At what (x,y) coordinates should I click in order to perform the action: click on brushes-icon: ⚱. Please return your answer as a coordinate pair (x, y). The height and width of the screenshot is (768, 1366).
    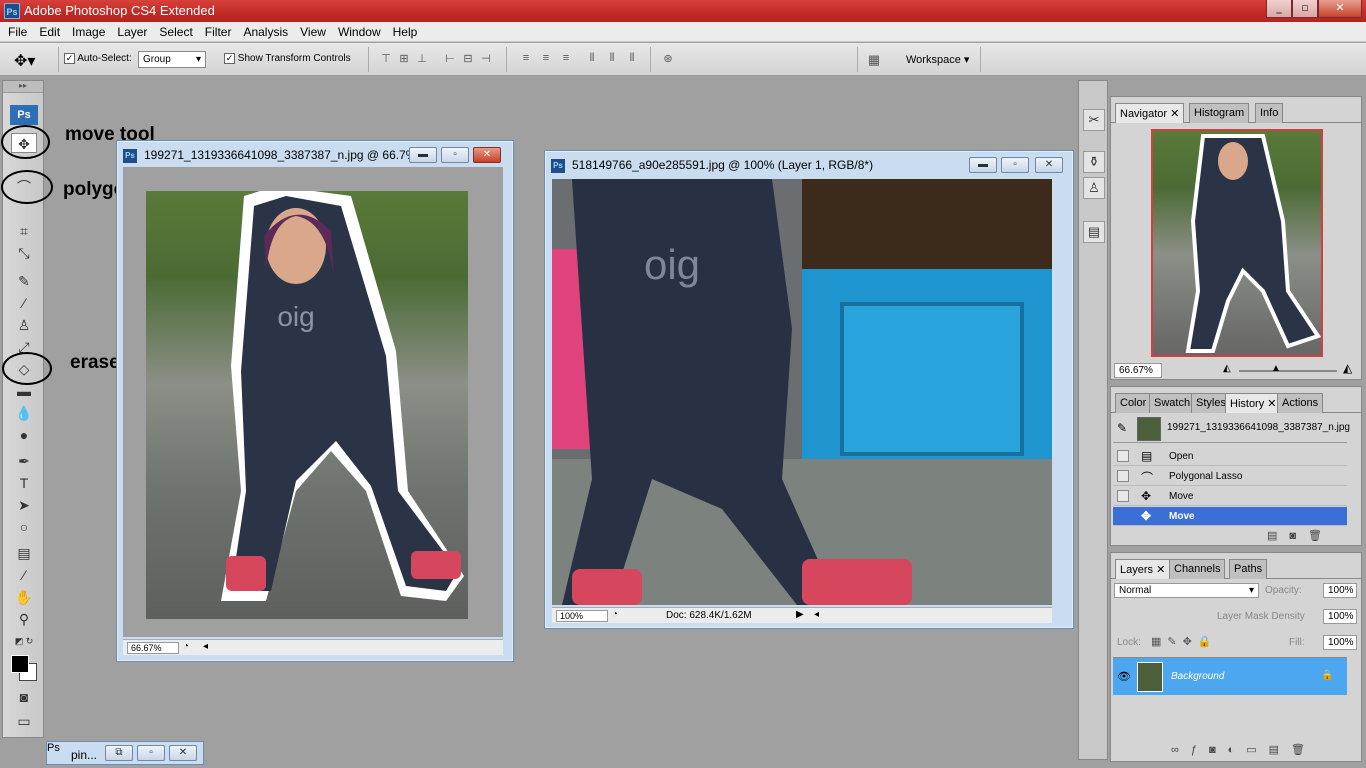
    Looking at the image, I should click on (1094, 162).